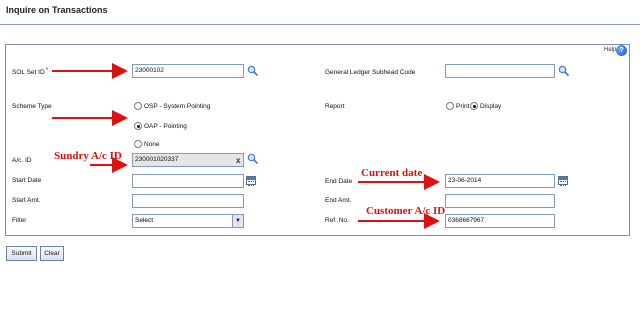  What do you see at coordinates (147, 144) in the screenshot?
I see `scheme-option-none: None` at bounding box center [147, 144].